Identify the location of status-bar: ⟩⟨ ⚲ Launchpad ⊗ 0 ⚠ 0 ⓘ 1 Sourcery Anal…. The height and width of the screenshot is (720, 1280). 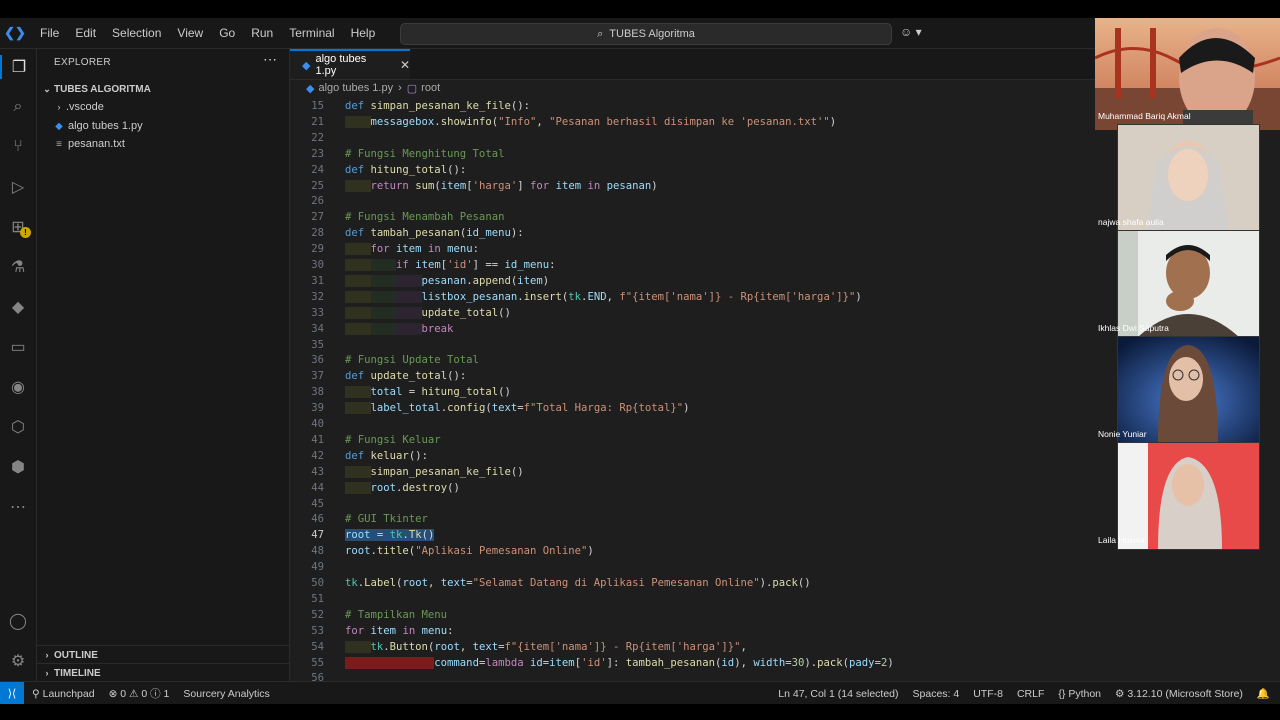
(640, 692).